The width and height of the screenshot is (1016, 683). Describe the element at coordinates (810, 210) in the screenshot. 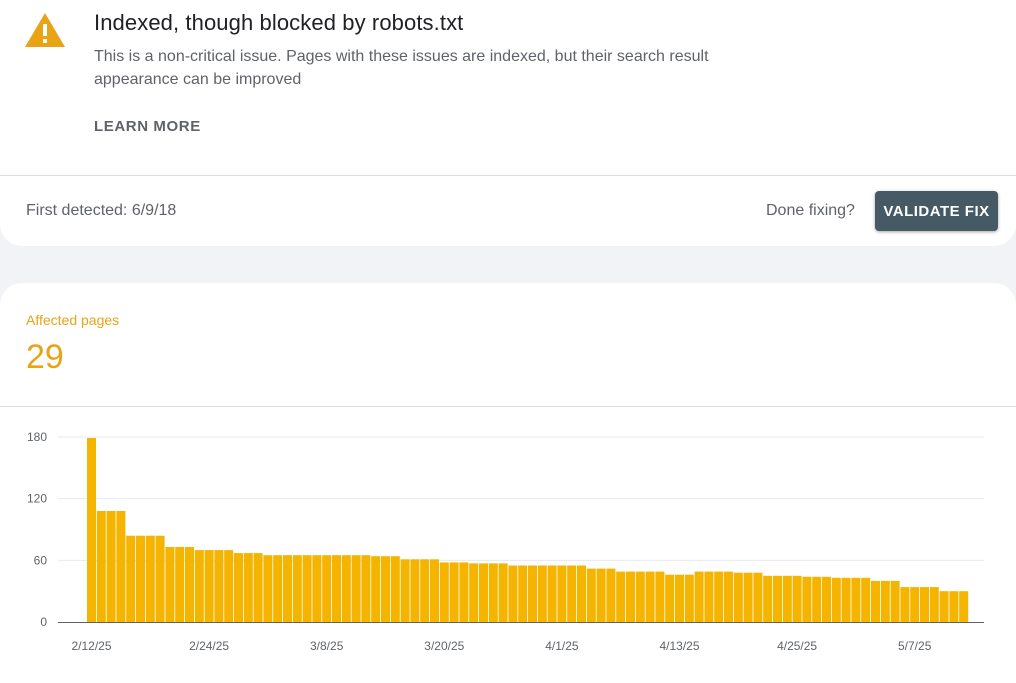

I see `done-fixing-prompt: Done fixing?` at that location.